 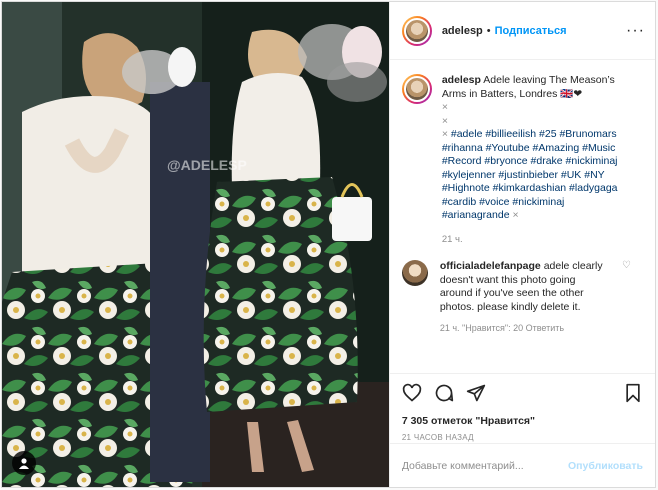 I want to click on watermark: @ADELESP, so click(x=207, y=165).